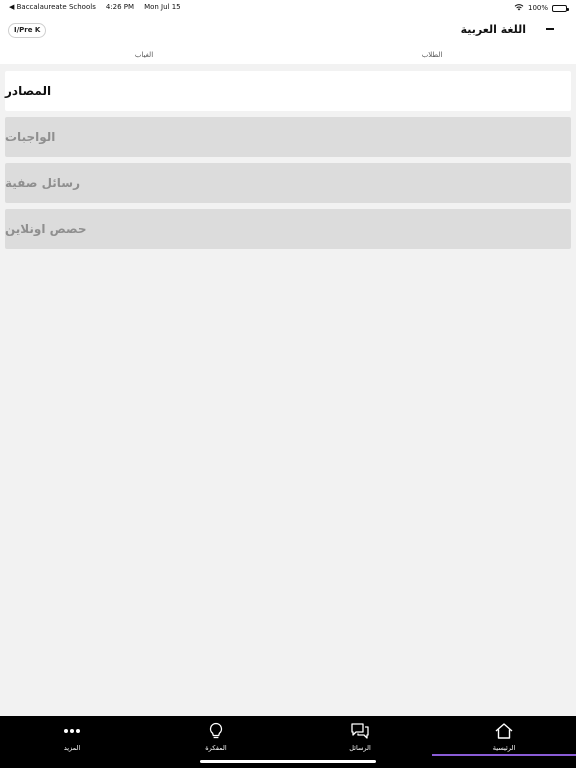  I want to click on header-tabs: الطلاب الغياب, so click(288, 56).